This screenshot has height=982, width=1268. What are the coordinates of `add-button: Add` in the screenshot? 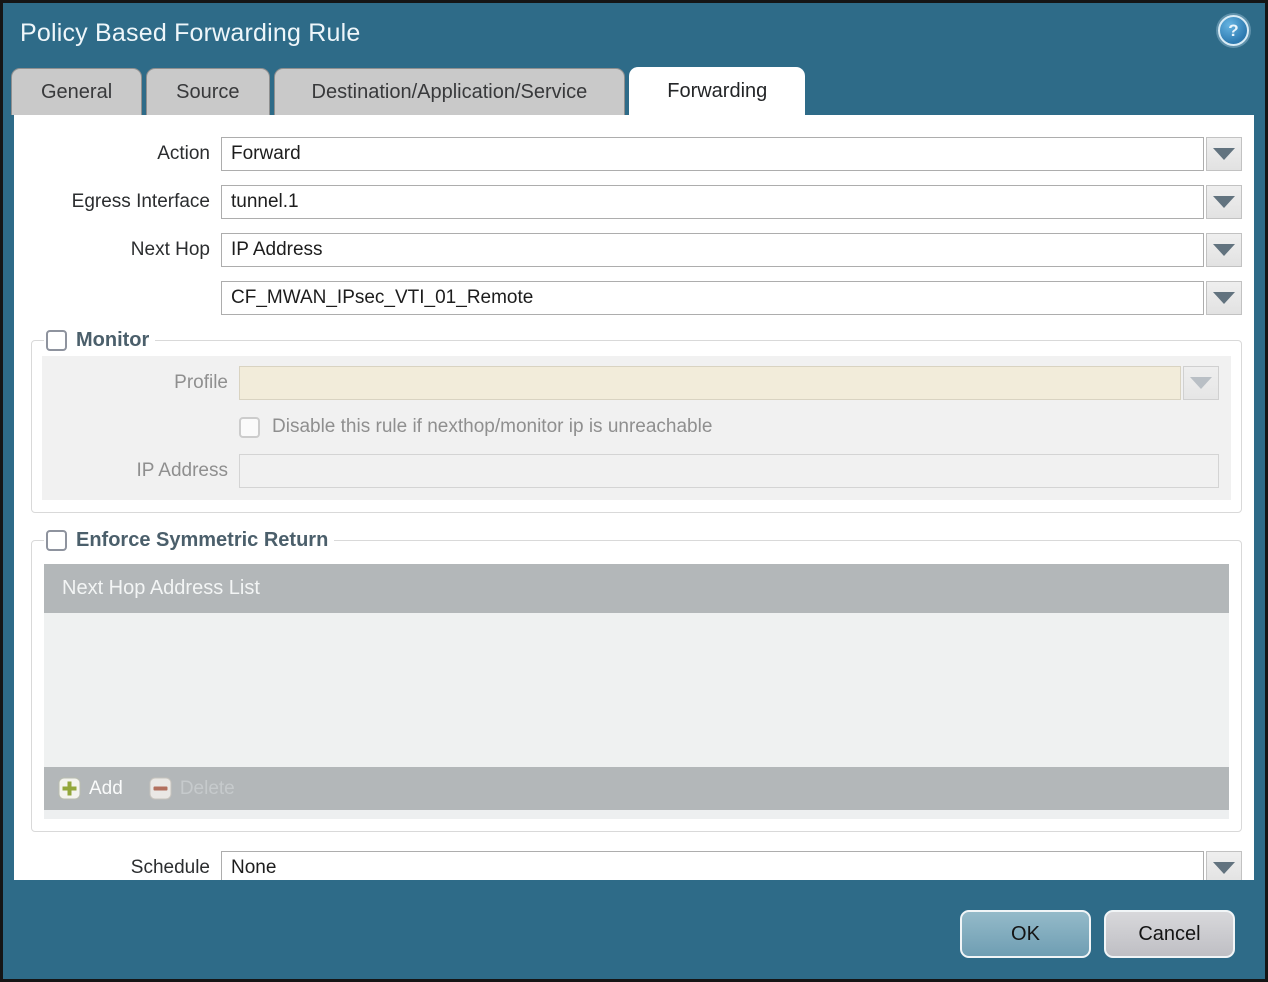 It's located at (90, 788).